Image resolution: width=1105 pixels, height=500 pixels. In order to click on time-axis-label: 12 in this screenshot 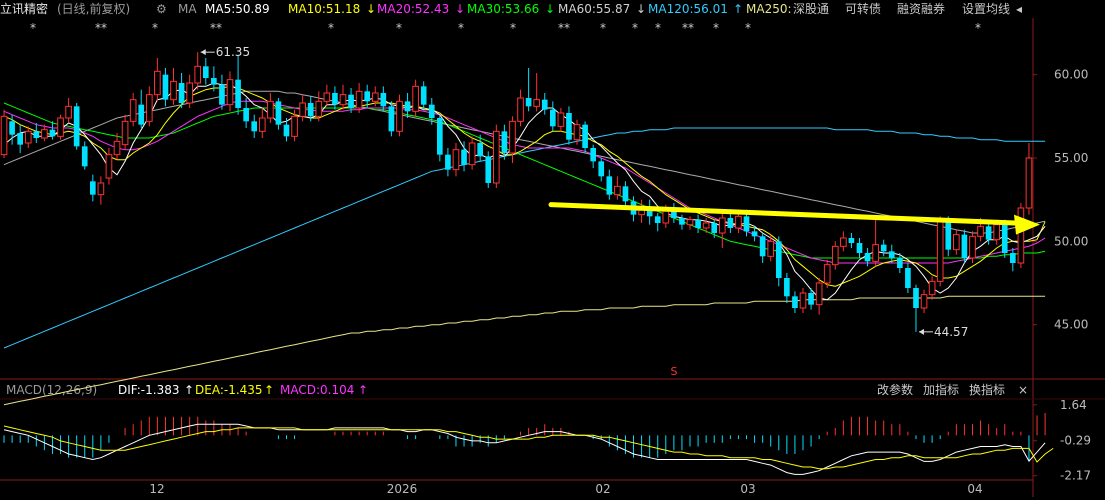, I will do `click(156, 489)`.